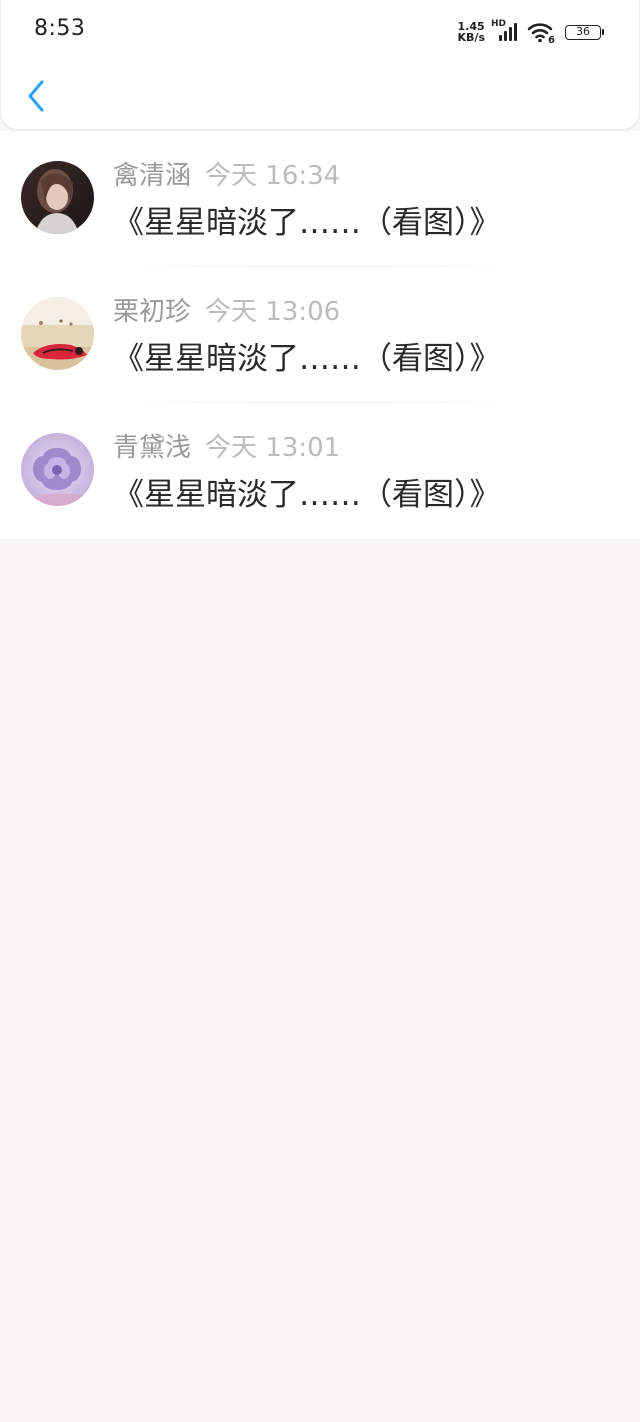 The width and height of the screenshot is (640, 1422). I want to click on wifi-label: 6, so click(551, 39).